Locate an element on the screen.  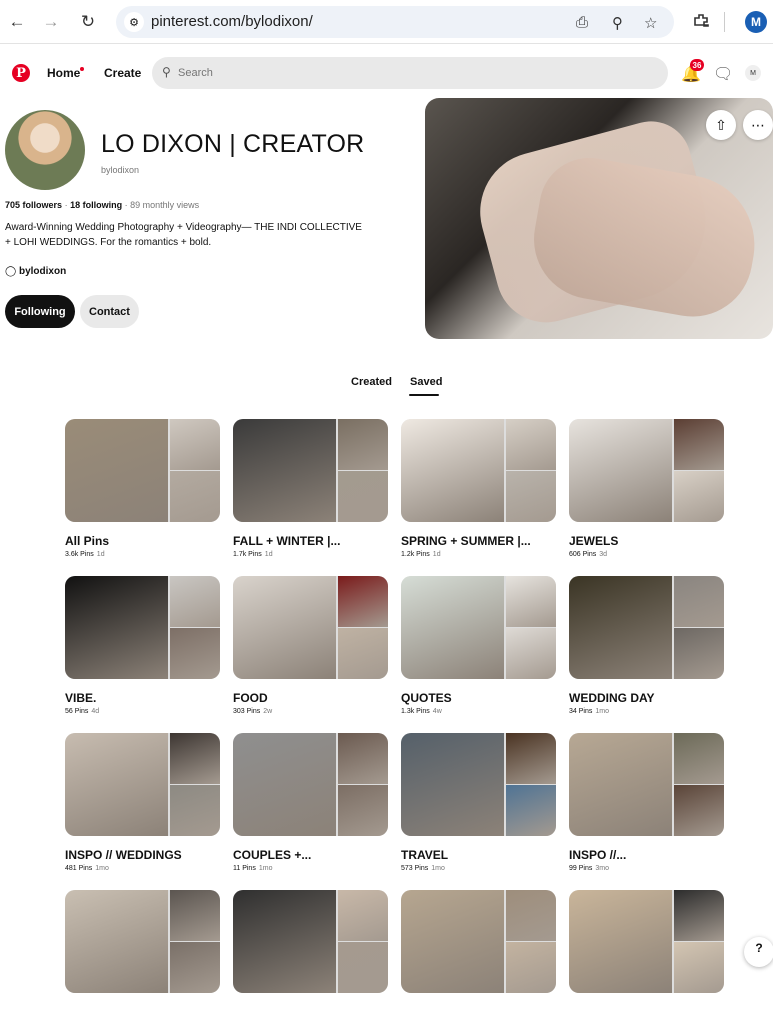
board-pin-count: 481 Pins is located at coordinates (79, 868).